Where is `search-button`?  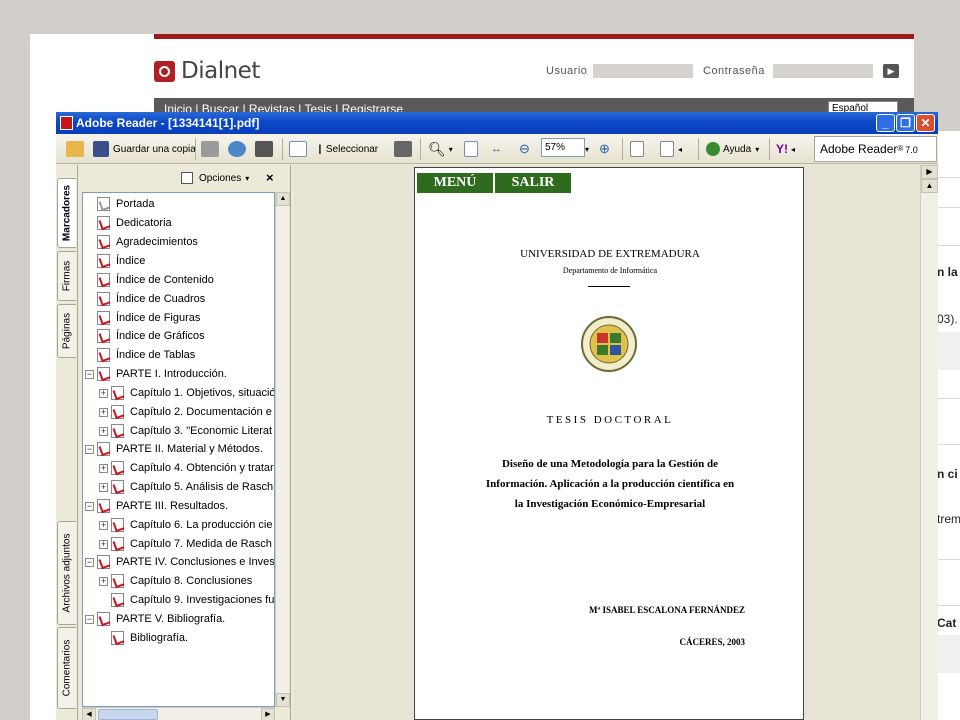
search-button is located at coordinates (264, 149).